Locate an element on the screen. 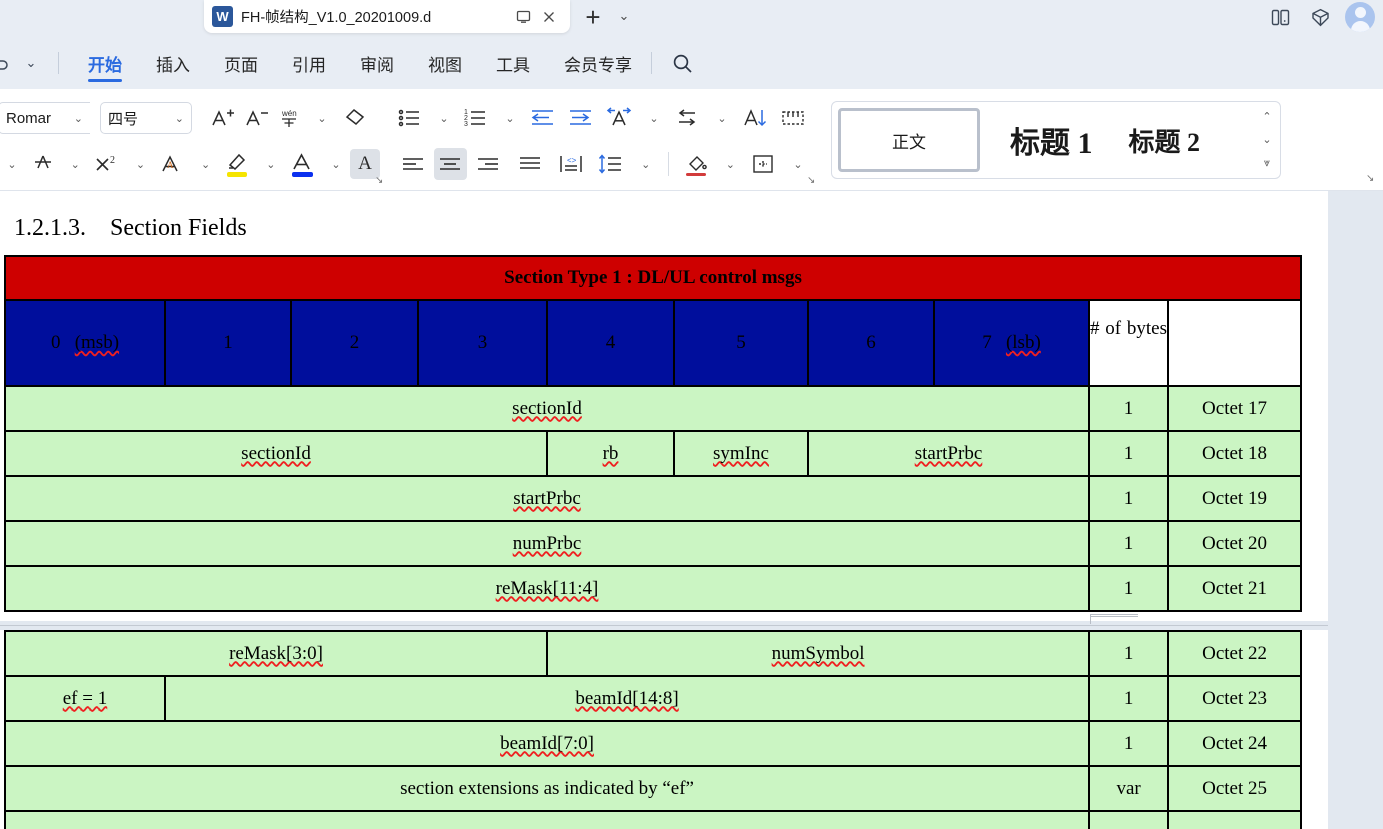 This screenshot has height=829, width=1383. align-right-button is located at coordinates (488, 164).